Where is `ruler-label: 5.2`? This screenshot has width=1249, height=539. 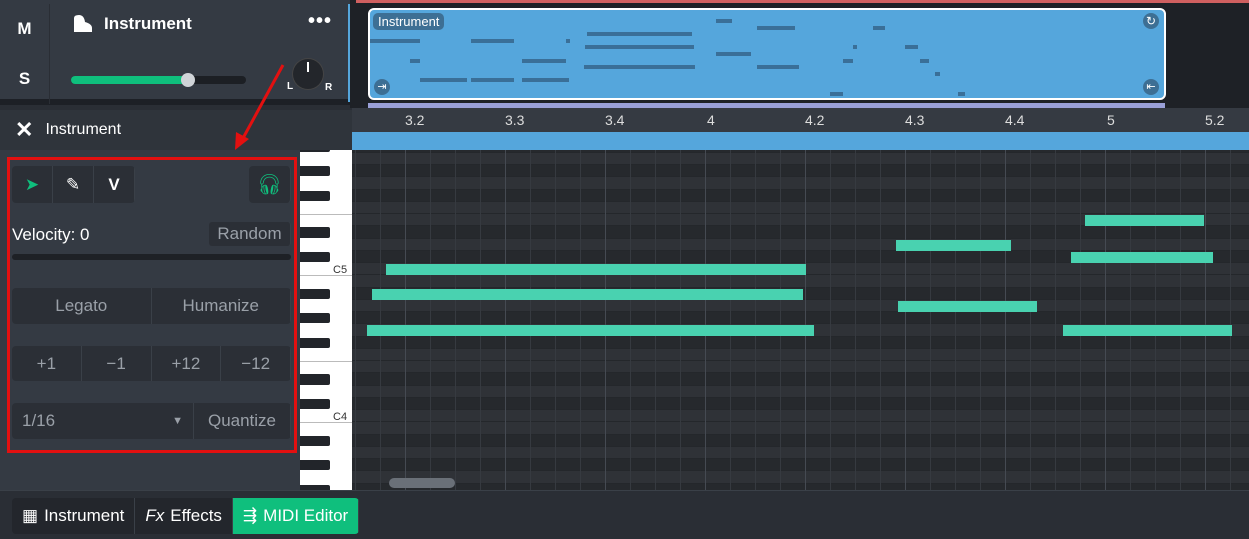
ruler-label: 5.2 is located at coordinates (1215, 120).